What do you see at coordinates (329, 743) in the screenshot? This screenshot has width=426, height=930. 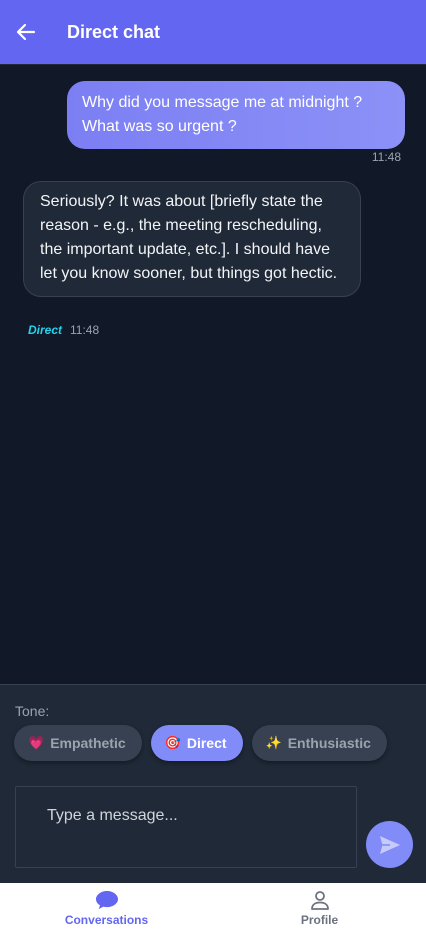 I see `tone-chip-label: Enthusiastic` at bounding box center [329, 743].